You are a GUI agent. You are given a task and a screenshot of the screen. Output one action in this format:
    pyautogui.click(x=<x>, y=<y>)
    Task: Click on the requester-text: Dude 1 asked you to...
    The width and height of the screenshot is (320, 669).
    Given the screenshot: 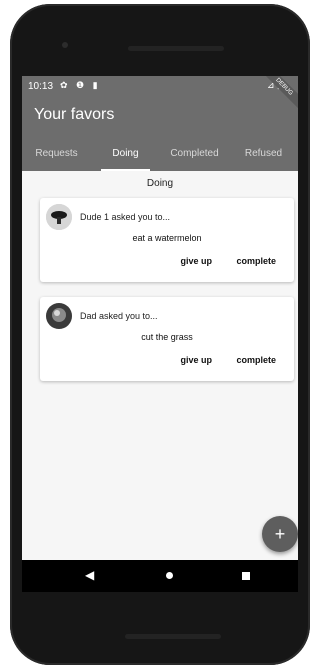 What is the action you would take?
    pyautogui.click(x=125, y=217)
    